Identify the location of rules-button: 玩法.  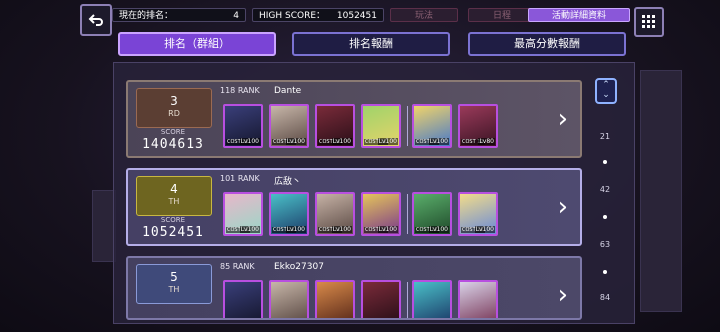
(424, 15).